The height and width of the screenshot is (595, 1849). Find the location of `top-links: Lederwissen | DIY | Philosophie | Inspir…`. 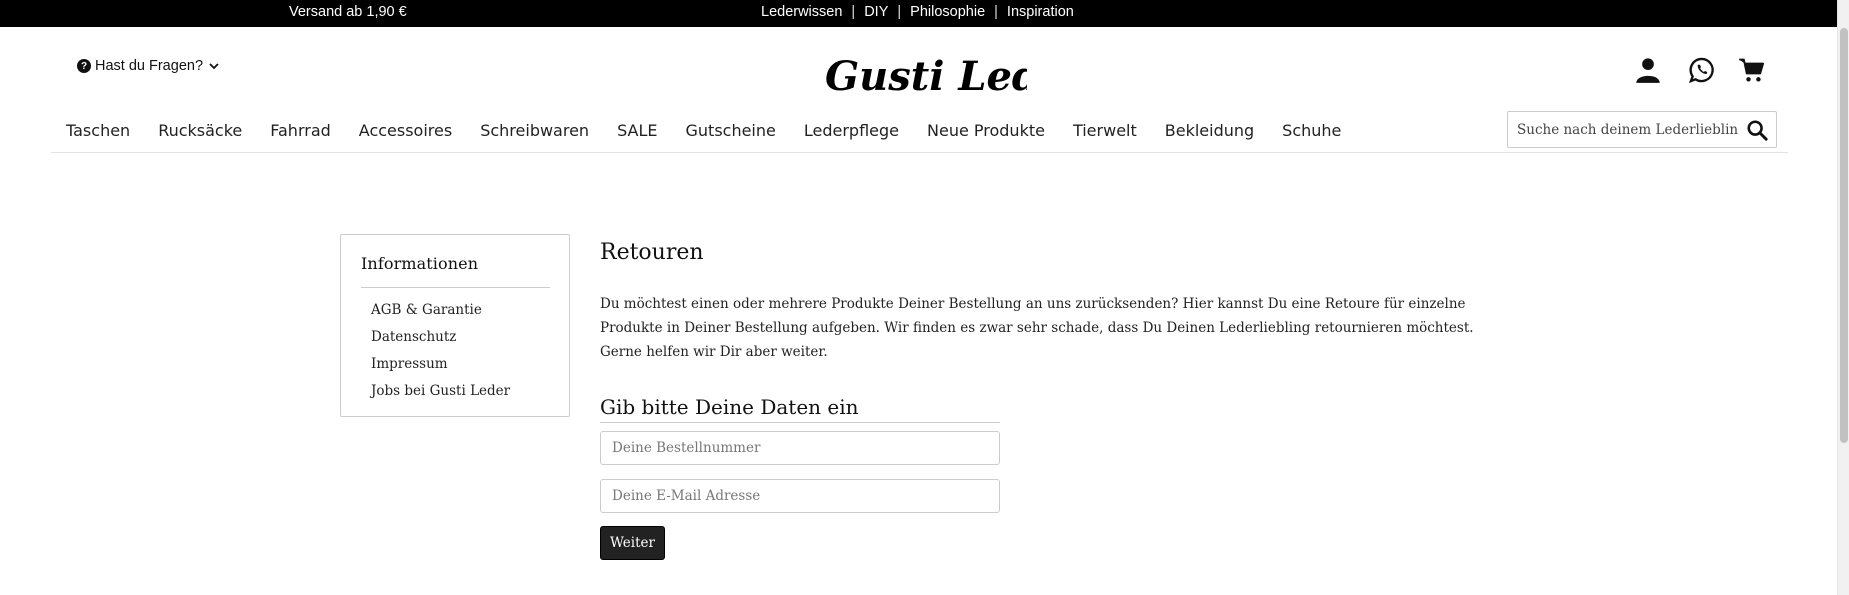

top-links: Lederwissen | DIY | Philosophie | Inspir… is located at coordinates (917, 12).